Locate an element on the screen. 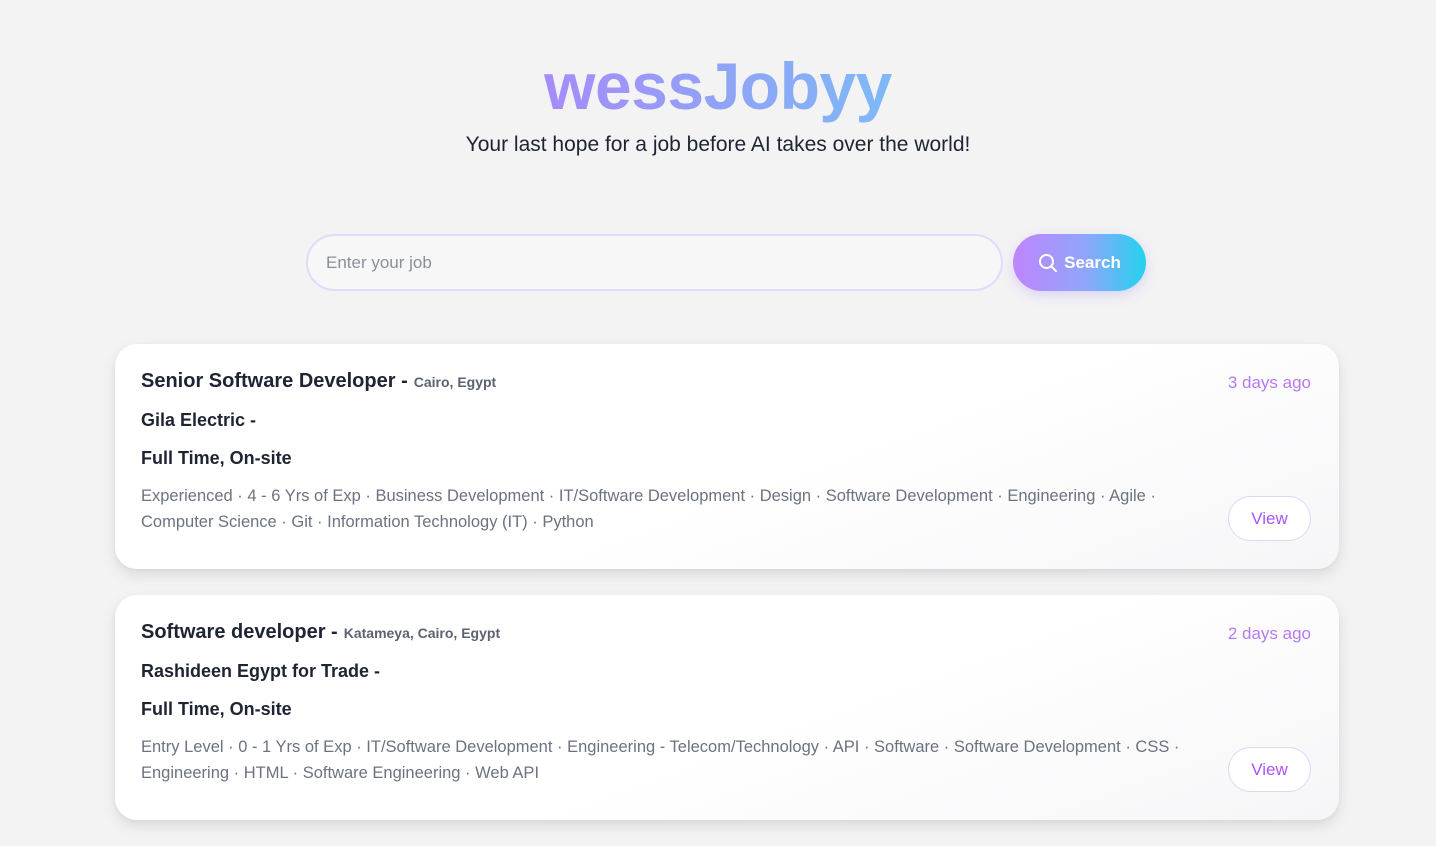 The width and height of the screenshot is (1436, 846). search-button-label: Search is located at coordinates (1092, 262).